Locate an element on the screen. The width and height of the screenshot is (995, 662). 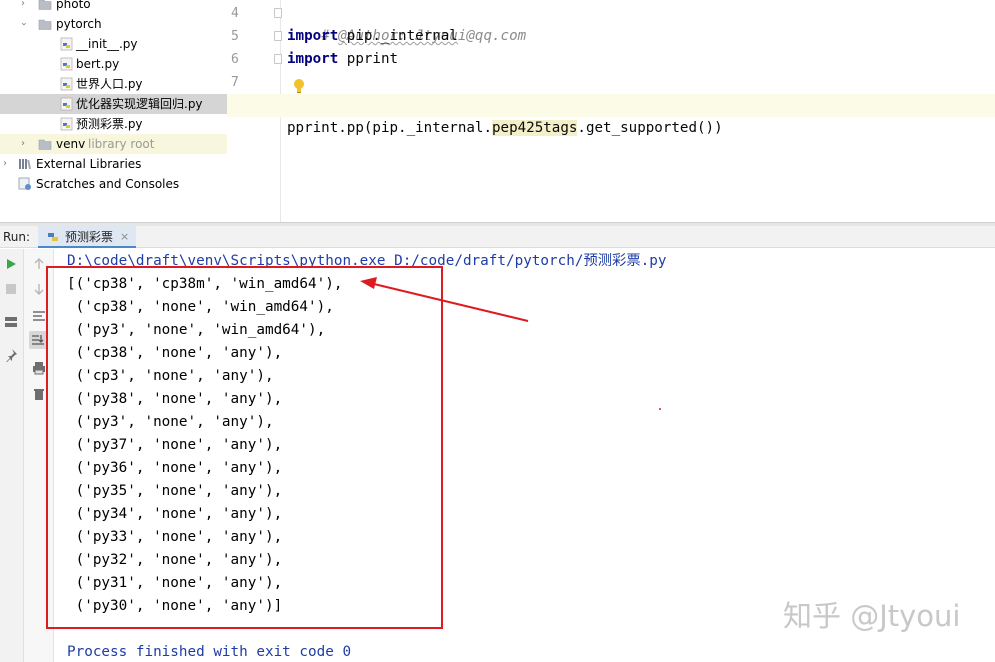
scroll-to-end-button is located at coordinates (38, 340).